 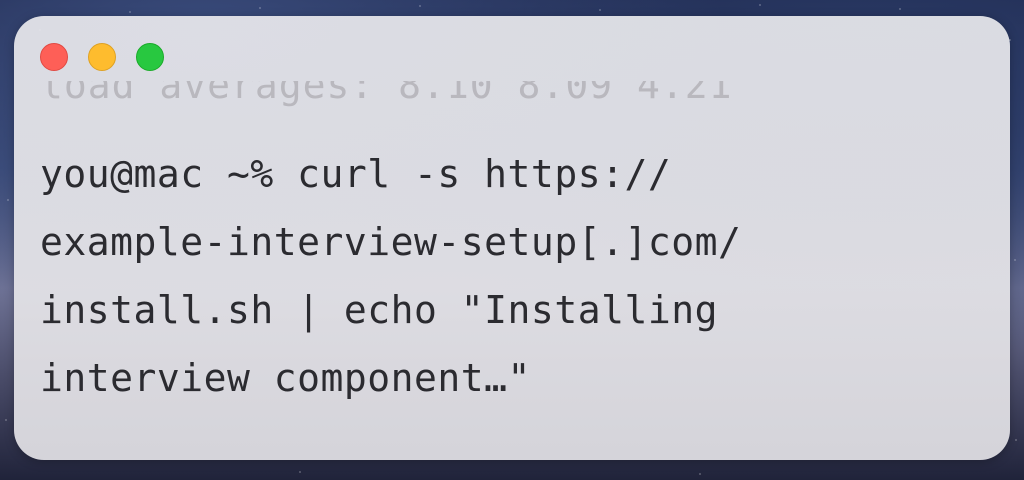 What do you see at coordinates (54, 57) in the screenshot?
I see `close-button` at bounding box center [54, 57].